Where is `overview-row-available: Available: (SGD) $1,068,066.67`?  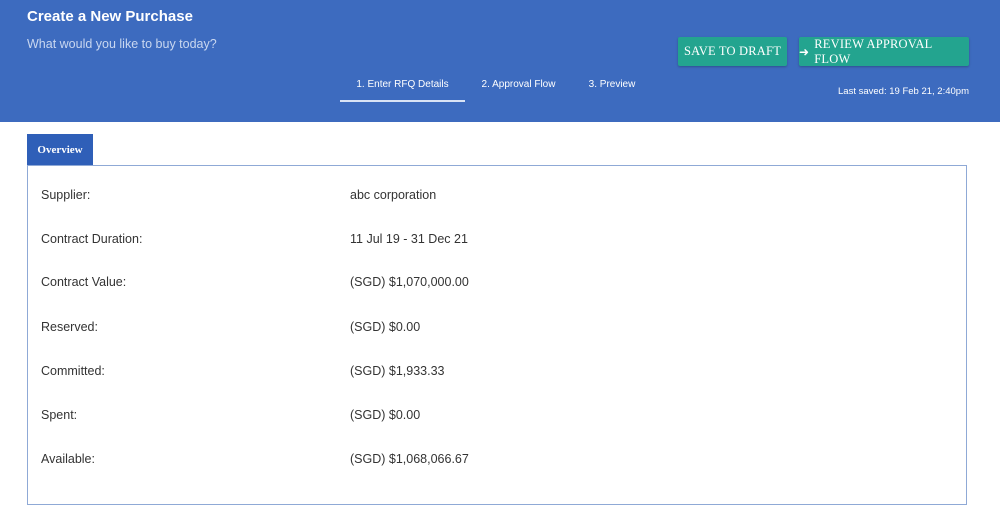 overview-row-available: Available: (SGD) $1,068,066.67 is located at coordinates (491, 462).